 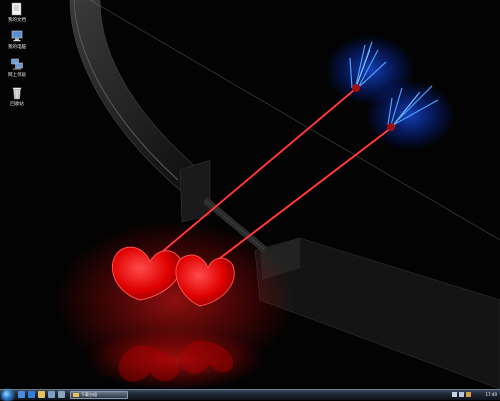 What do you see at coordinates (17, 103) in the screenshot?
I see `desktop-icon-label: 回收站` at bounding box center [17, 103].